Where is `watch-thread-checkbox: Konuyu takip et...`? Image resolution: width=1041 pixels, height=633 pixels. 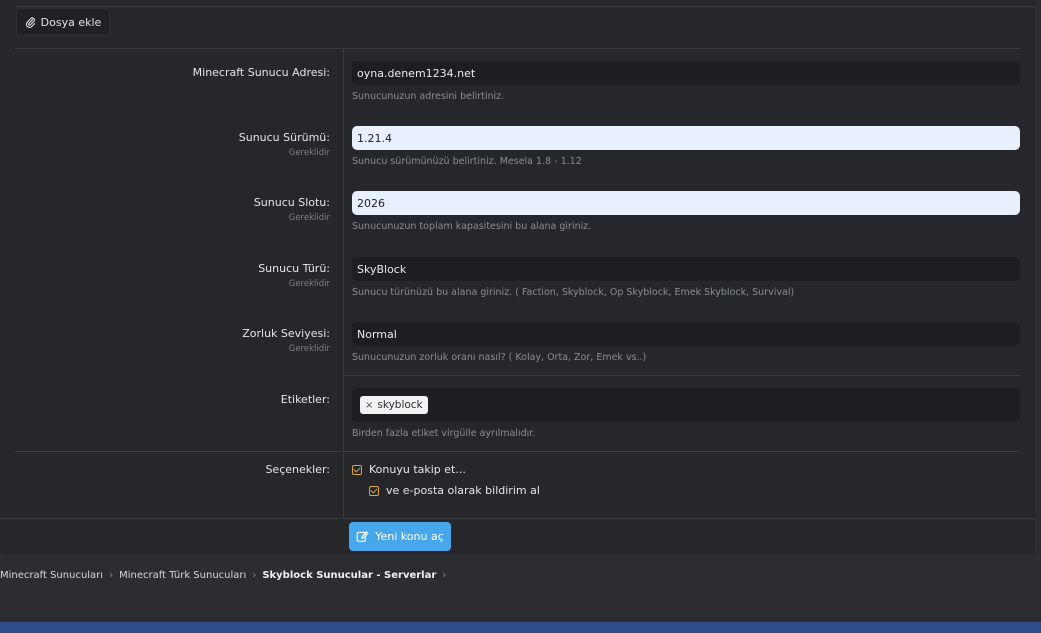
watch-thread-checkbox: Konuyu takip et... is located at coordinates (409, 469).